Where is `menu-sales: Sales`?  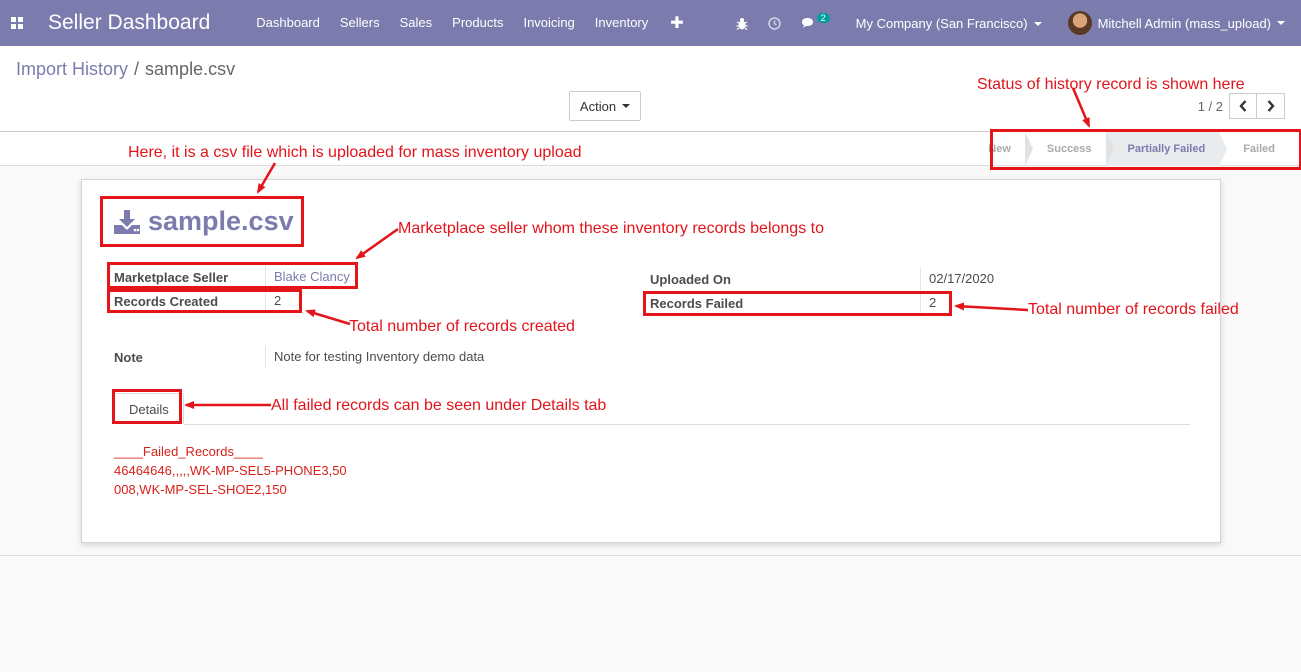
menu-sales: Sales is located at coordinates (416, 23).